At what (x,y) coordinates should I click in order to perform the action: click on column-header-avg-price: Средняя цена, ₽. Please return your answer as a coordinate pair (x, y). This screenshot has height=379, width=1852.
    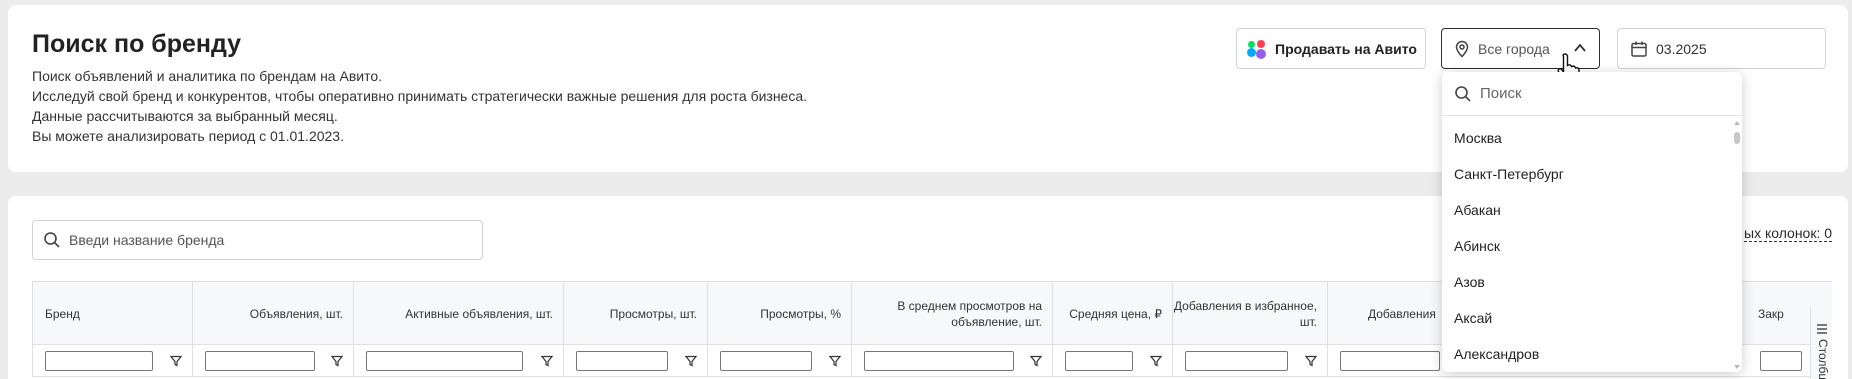
    Looking at the image, I should click on (1113, 313).